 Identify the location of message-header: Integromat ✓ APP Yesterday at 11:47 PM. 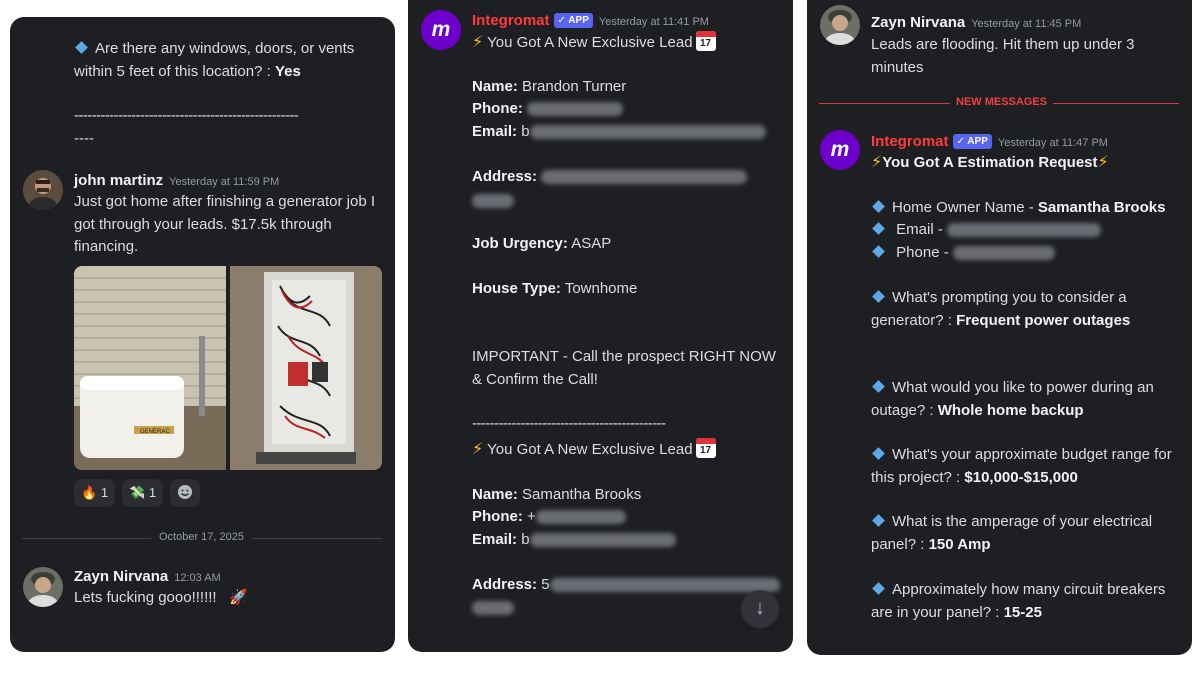
(989, 142).